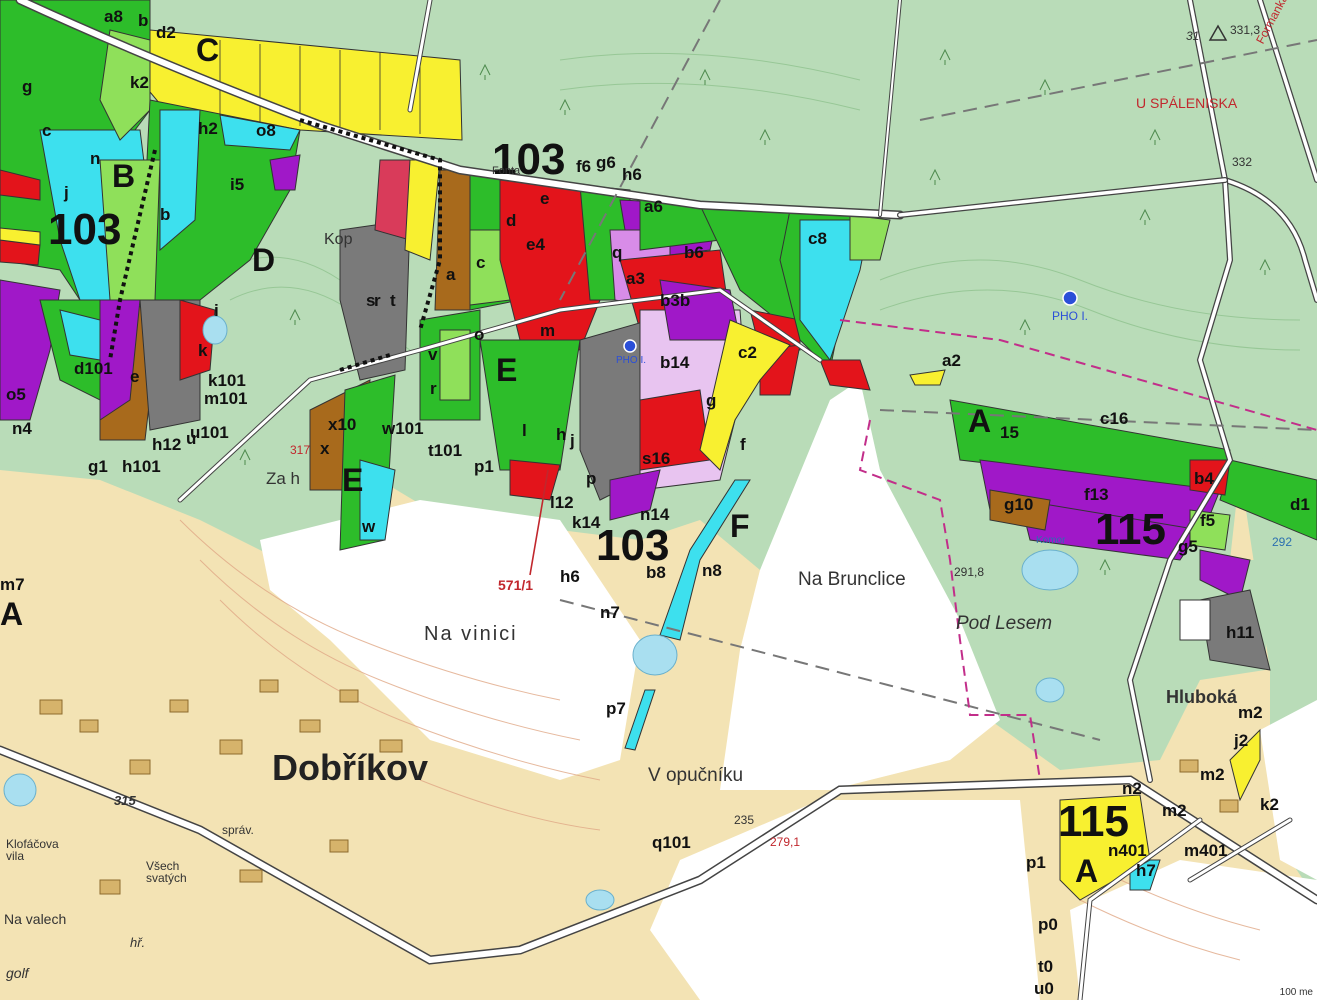 Image resolution: width=1317 pixels, height=1000 pixels. I want to click on stand-a2: a2, so click(951, 360).